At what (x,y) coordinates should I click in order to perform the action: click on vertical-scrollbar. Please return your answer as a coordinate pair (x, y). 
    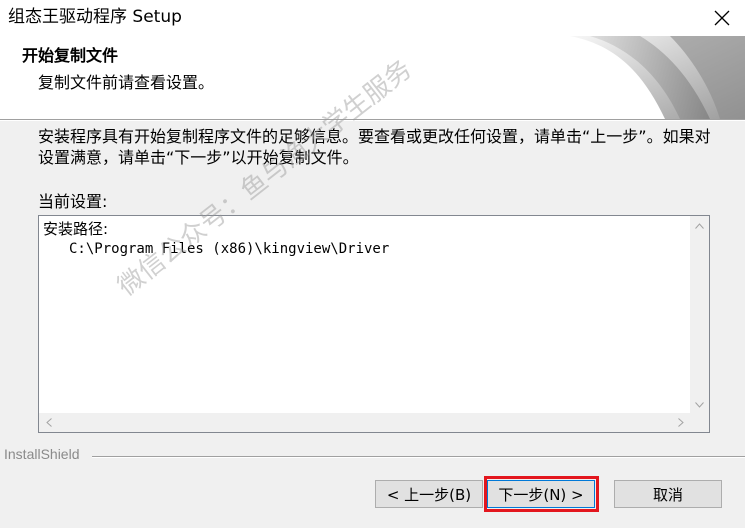
    Looking at the image, I should click on (699, 315).